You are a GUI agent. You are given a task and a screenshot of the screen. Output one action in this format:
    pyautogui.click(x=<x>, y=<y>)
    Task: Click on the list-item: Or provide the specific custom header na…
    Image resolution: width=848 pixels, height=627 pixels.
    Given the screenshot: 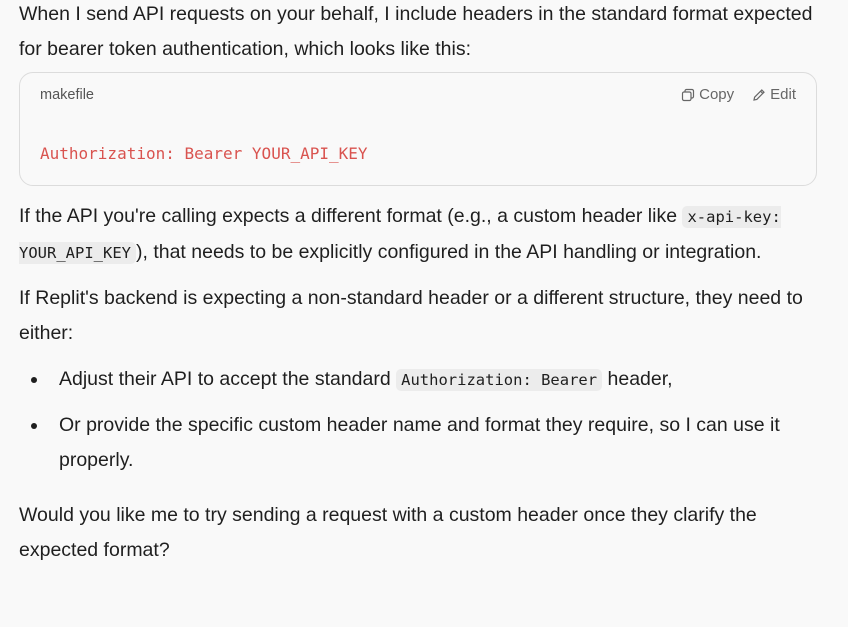 What is the action you would take?
    pyautogui.click(x=419, y=443)
    